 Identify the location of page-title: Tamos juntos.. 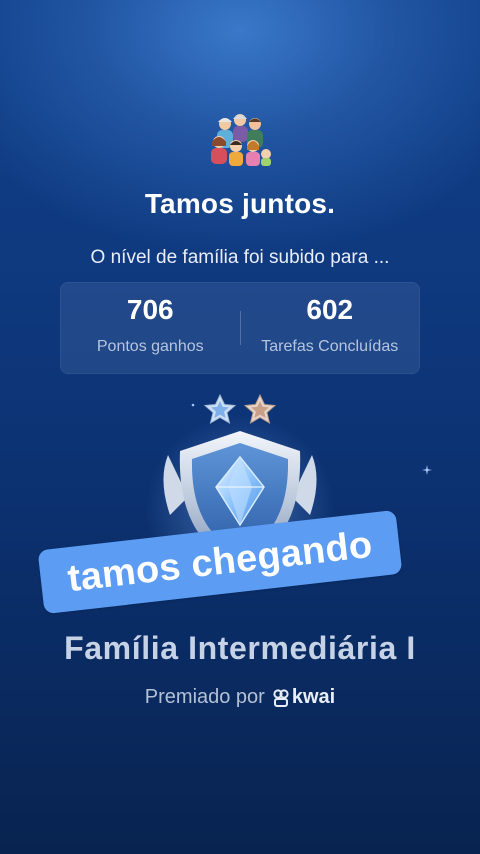
(240, 203).